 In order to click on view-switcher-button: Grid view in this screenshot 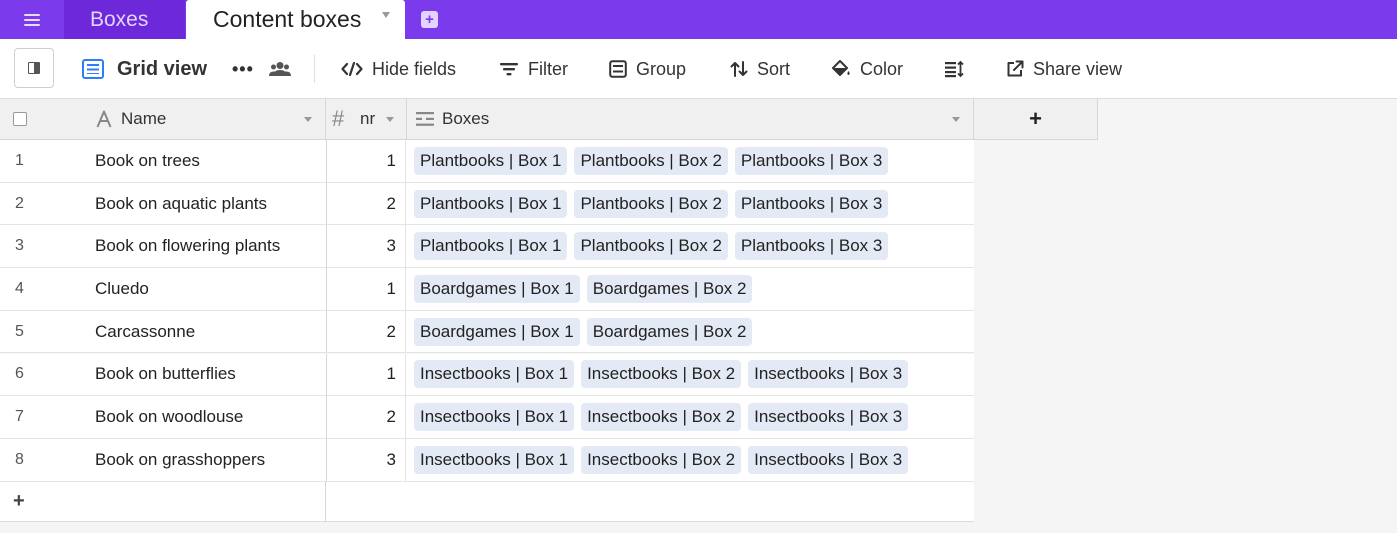, I will do `click(144, 69)`.